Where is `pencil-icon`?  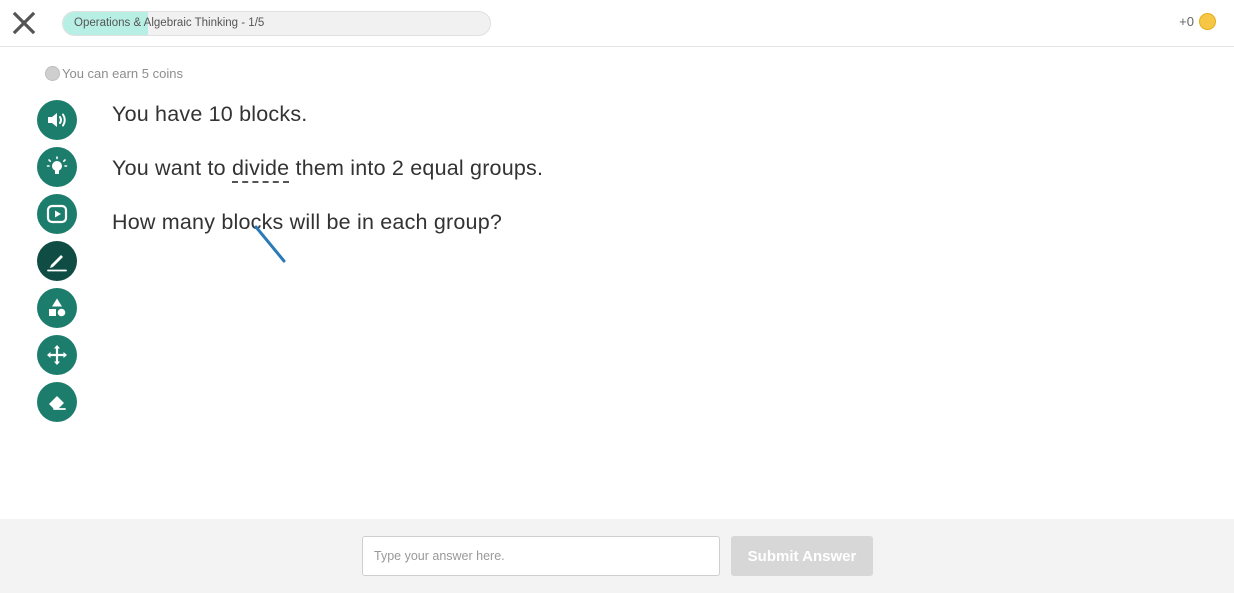 pencil-icon is located at coordinates (57, 263).